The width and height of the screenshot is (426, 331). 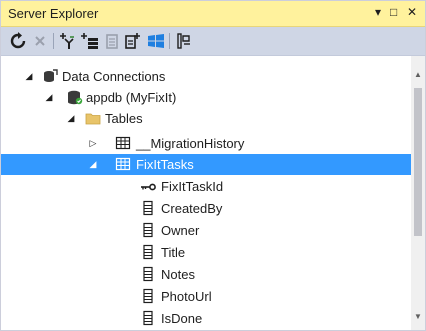 I want to click on tree-node-column-isdone: IsDone, so click(x=206, y=318).